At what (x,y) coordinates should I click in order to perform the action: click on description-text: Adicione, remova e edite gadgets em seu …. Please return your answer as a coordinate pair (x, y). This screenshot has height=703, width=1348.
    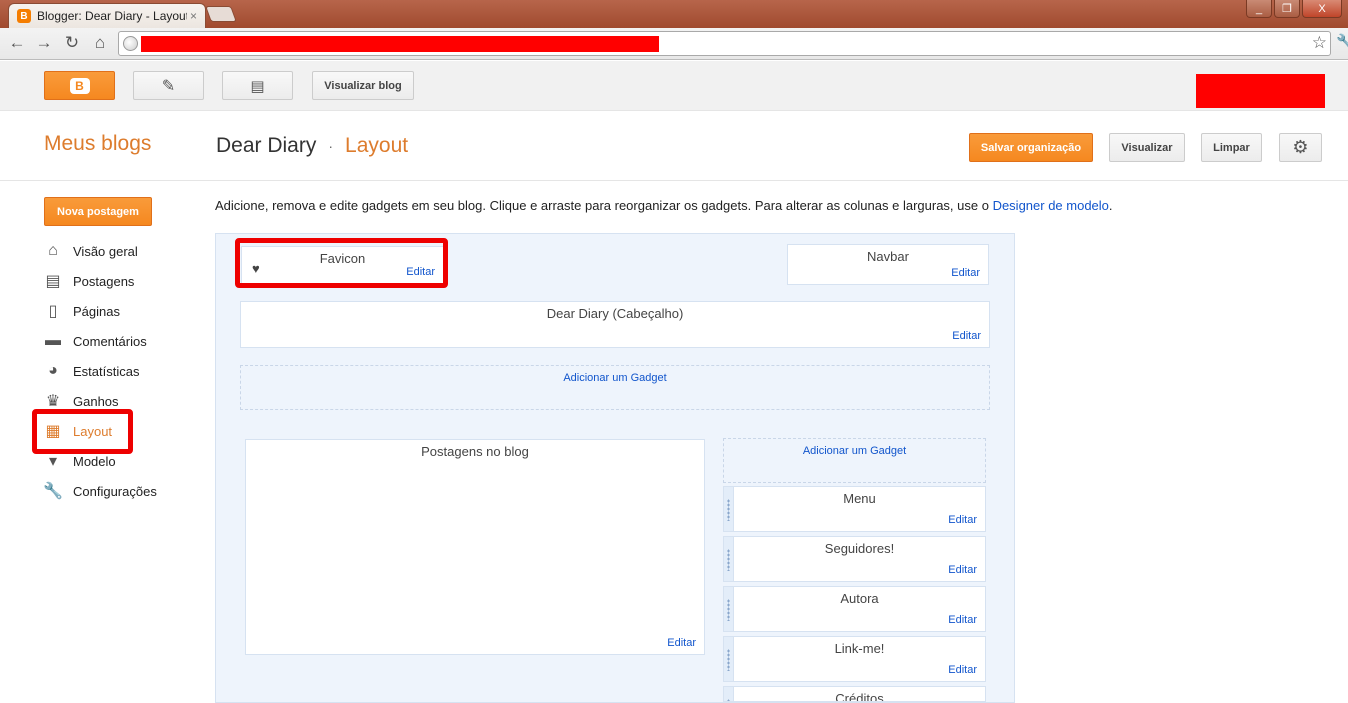
    Looking at the image, I should click on (604, 205).